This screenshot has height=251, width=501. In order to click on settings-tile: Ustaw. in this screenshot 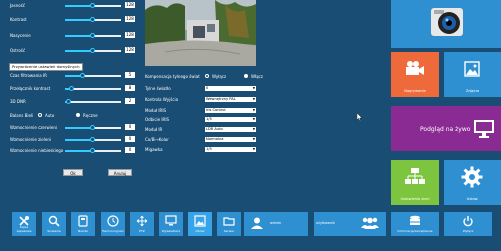, I will do `click(472, 182)`.